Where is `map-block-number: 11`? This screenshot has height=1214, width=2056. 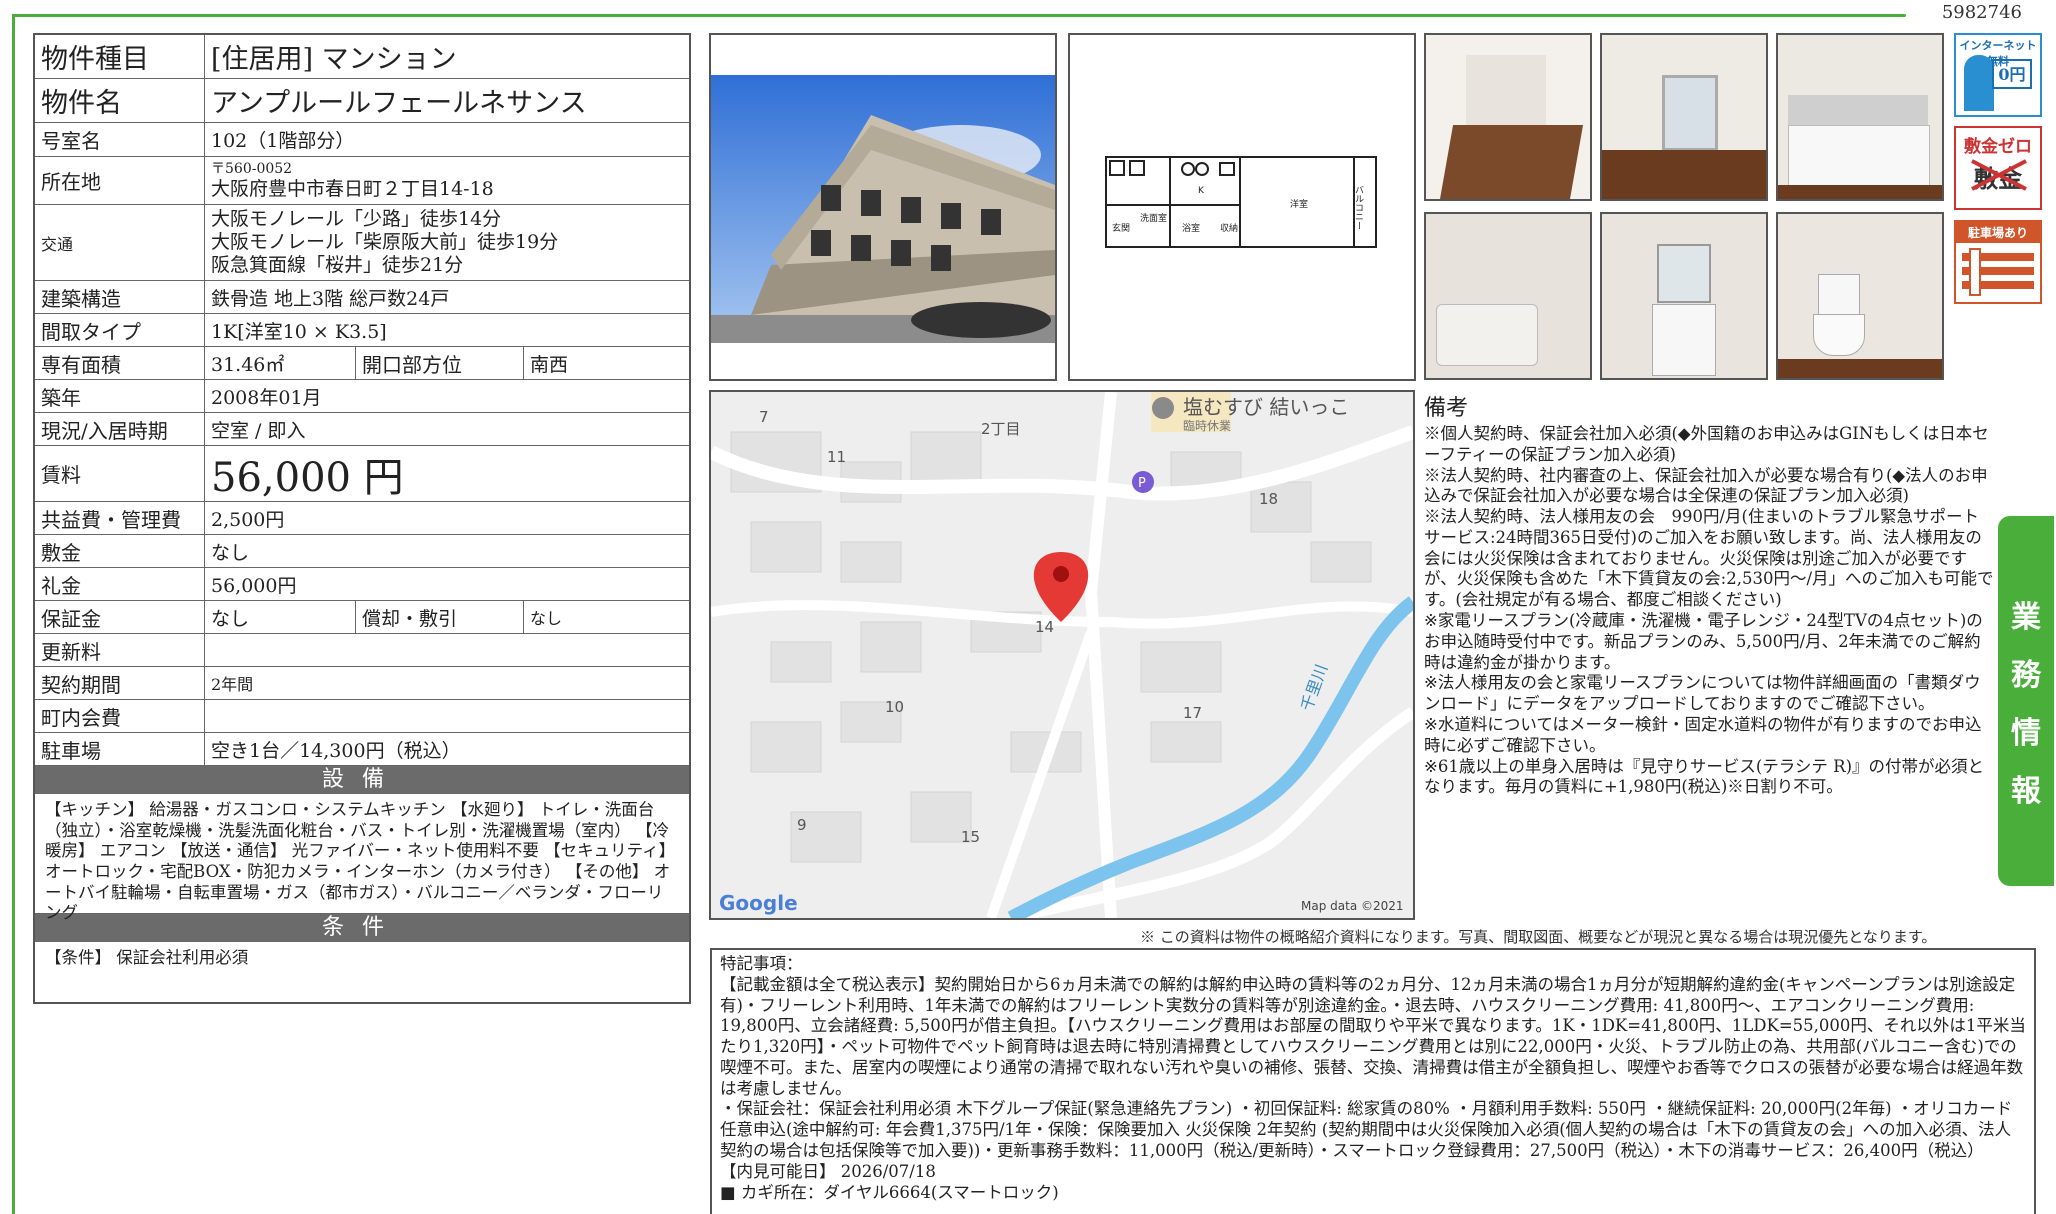 map-block-number: 11 is located at coordinates (836, 457).